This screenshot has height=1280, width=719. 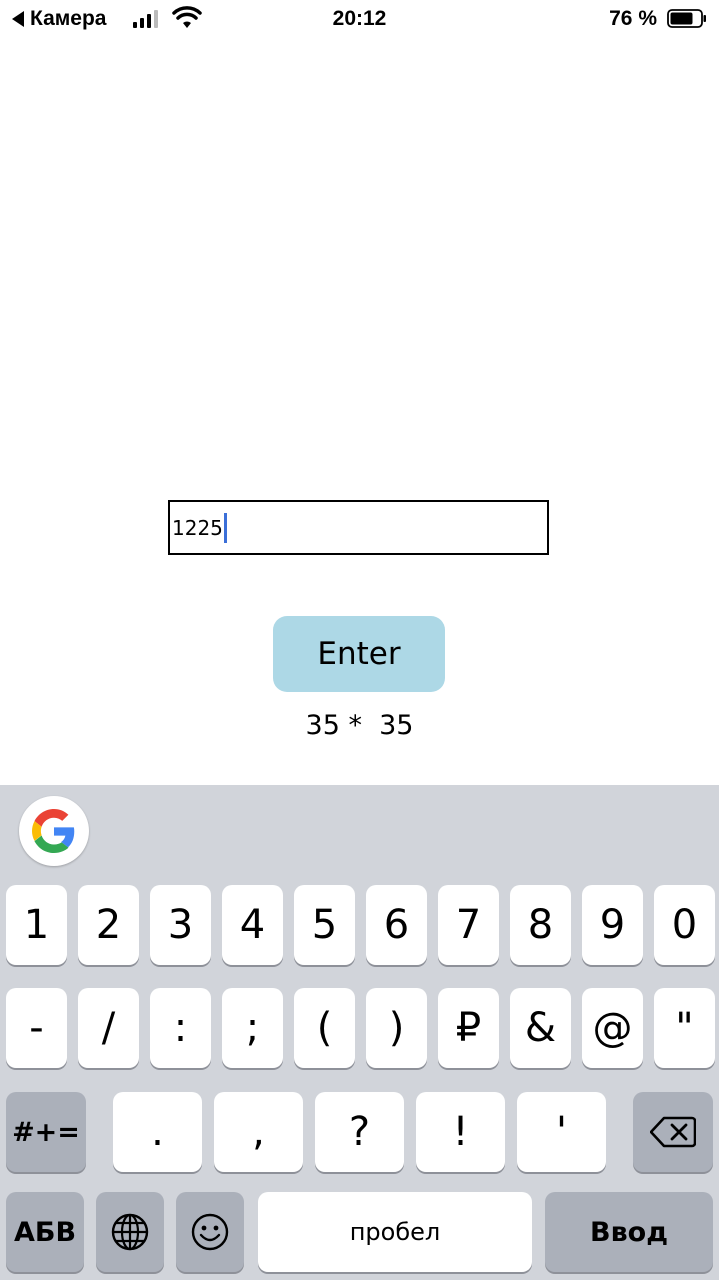 I want to click on emoji-key, so click(x=210, y=1232).